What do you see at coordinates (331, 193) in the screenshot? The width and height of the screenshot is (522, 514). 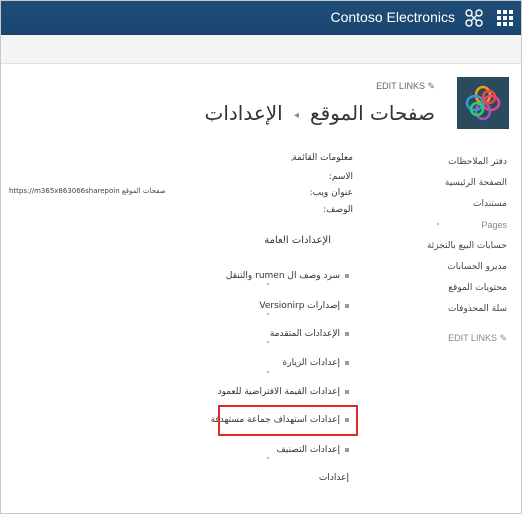 I see `web-address-label: عنوان ويب:` at bounding box center [331, 193].